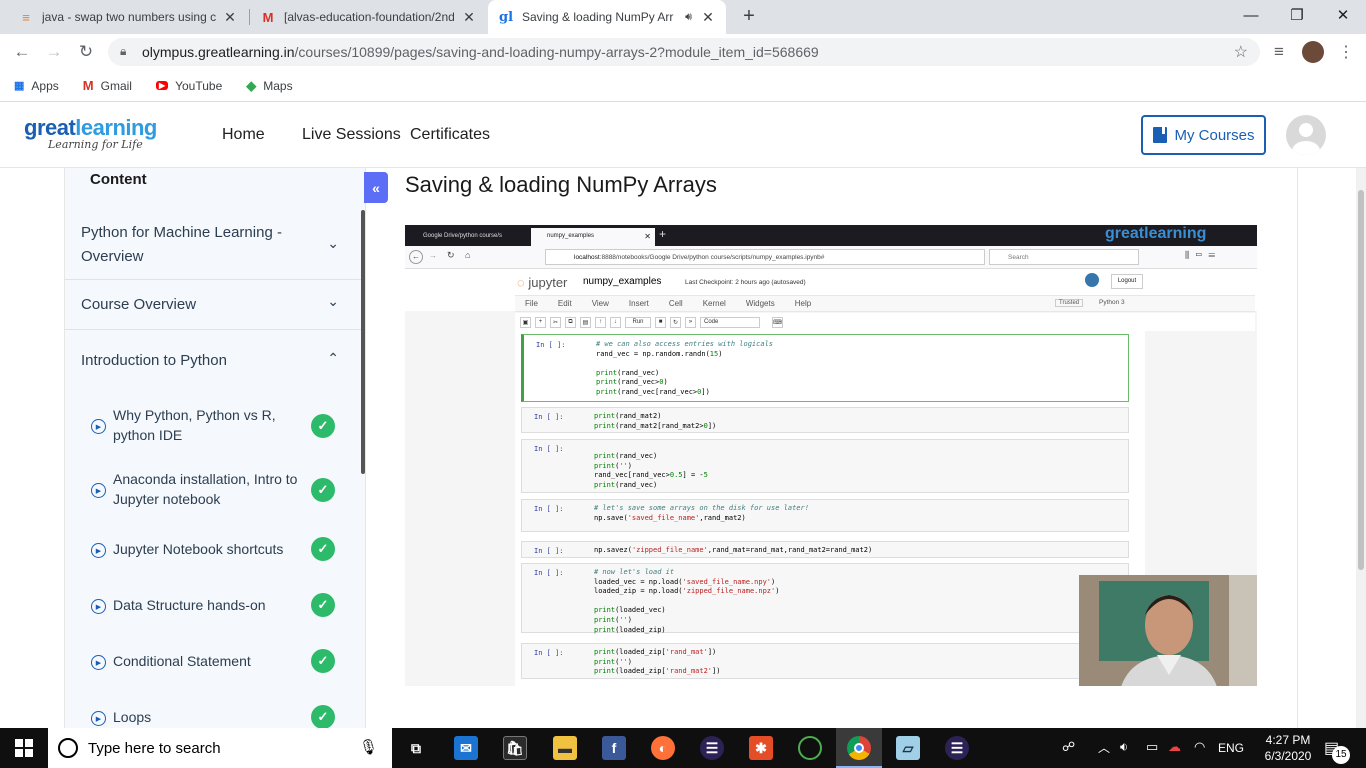 This screenshot has width=1366, height=768. Describe the element at coordinates (663, 748) in the screenshot. I see `firefox-icon: ◐` at that location.